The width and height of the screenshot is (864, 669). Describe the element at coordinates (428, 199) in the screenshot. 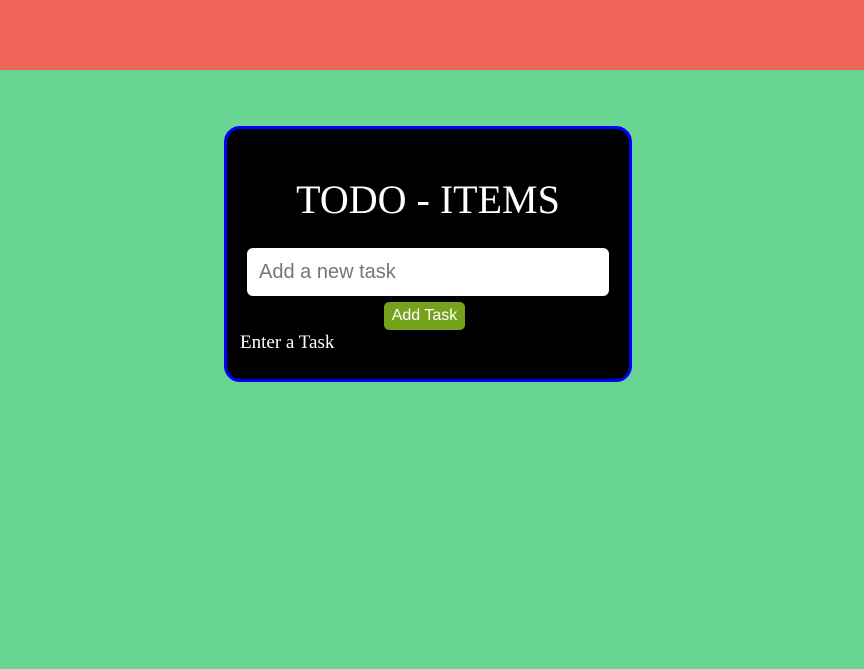

I see `todo-title: TODO - ITEMS` at that location.